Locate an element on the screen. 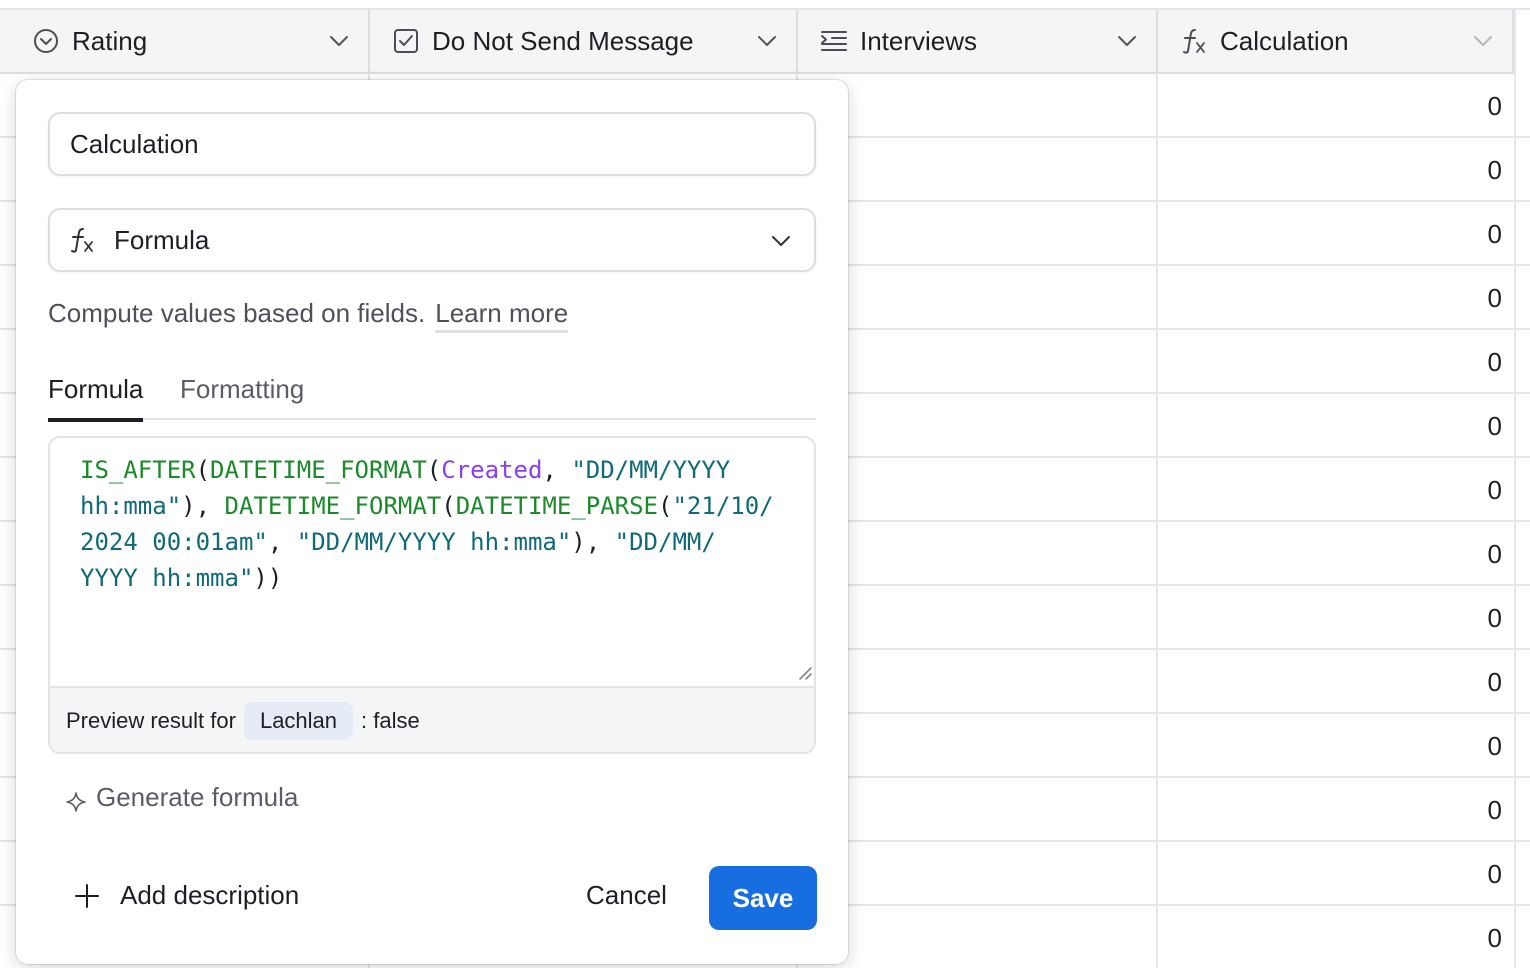  formula-string: "DD/MM/YYYY hh:mma" is located at coordinates (434, 542).